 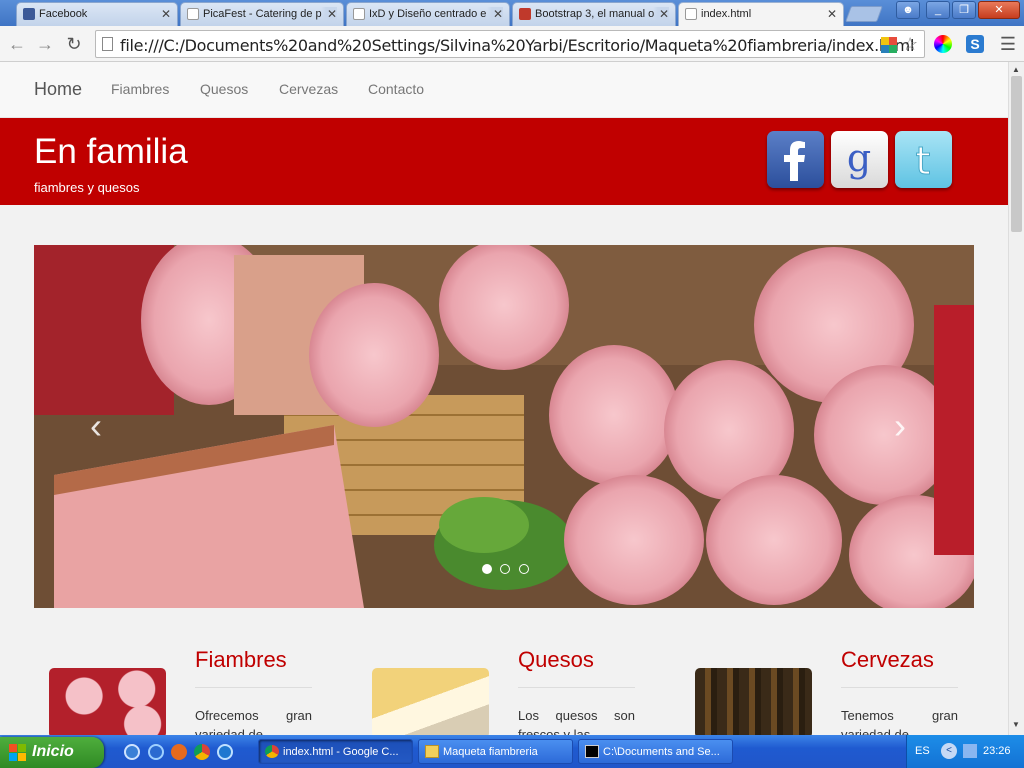 I want to click on s-extension-icon: S, so click(x=975, y=44).